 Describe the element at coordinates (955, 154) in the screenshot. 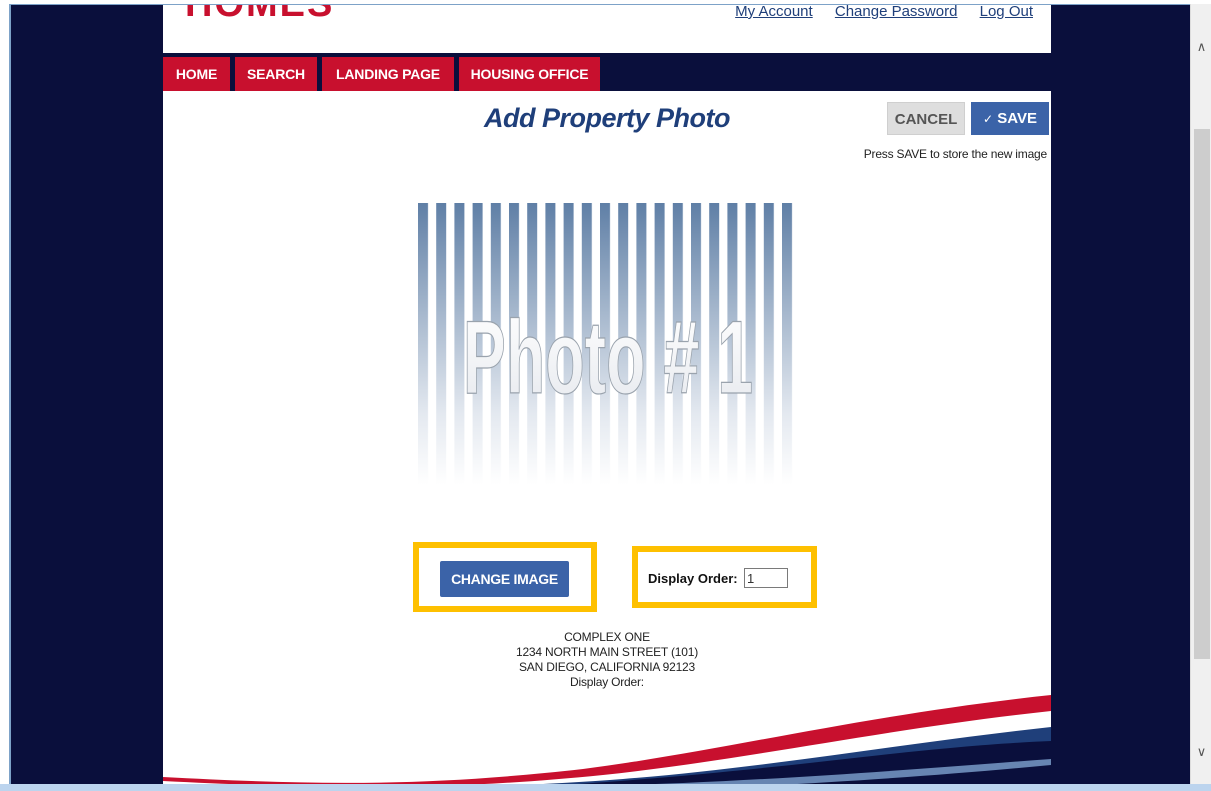

I see `save-hint: Press SAVE to store the new image` at that location.